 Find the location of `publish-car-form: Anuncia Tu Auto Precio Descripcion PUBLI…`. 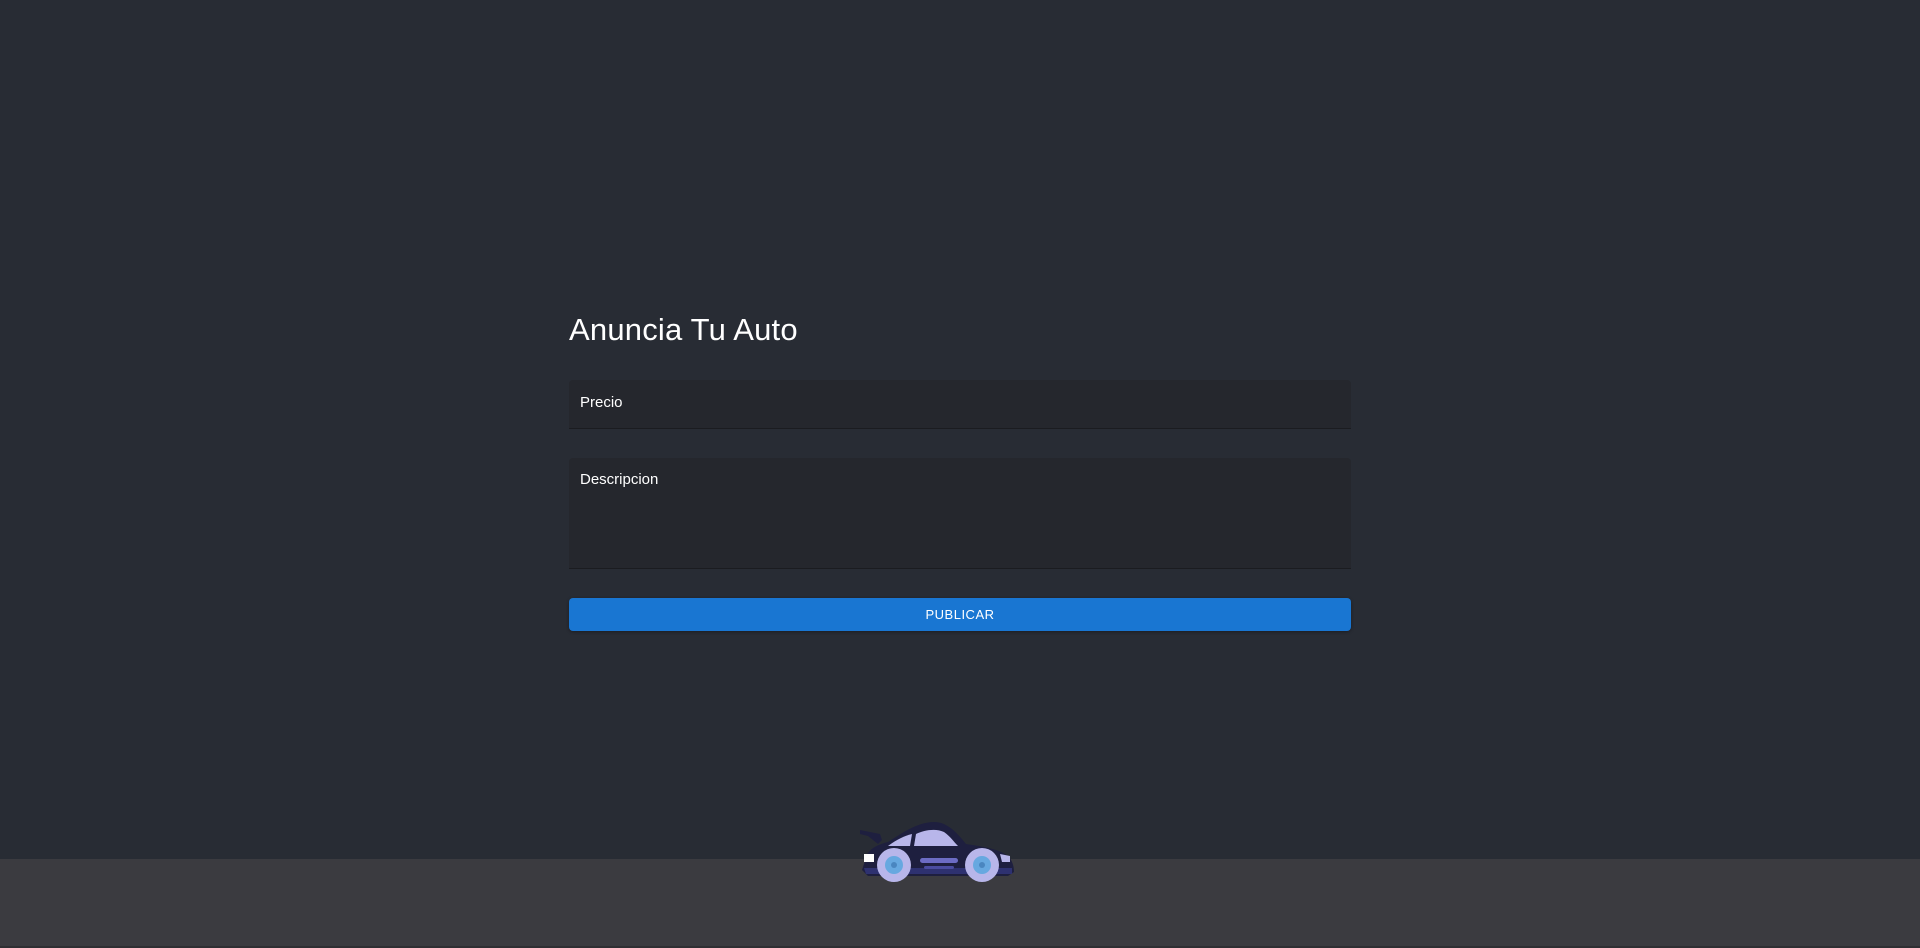

publish-car-form: Anuncia Tu Auto Precio Descripcion PUBLI… is located at coordinates (960, 468).